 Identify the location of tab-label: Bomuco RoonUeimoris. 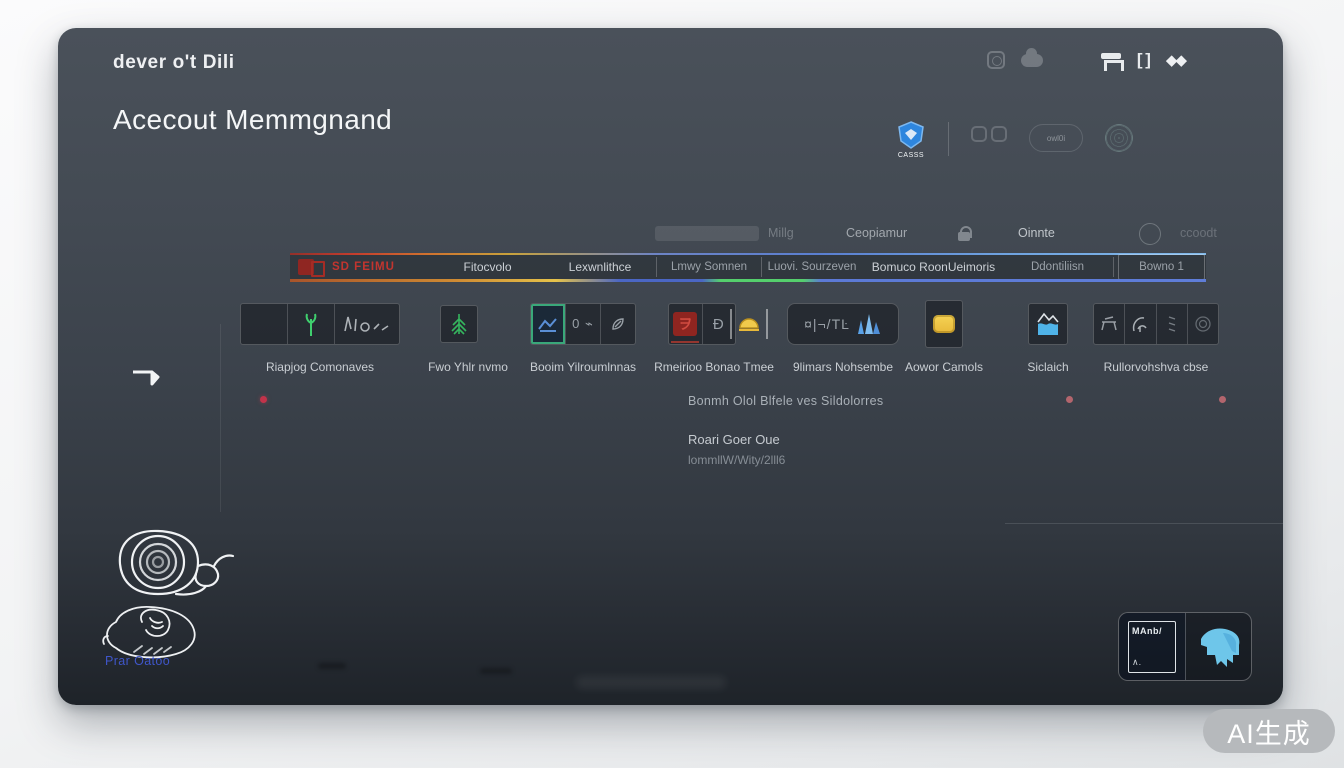
(933, 267).